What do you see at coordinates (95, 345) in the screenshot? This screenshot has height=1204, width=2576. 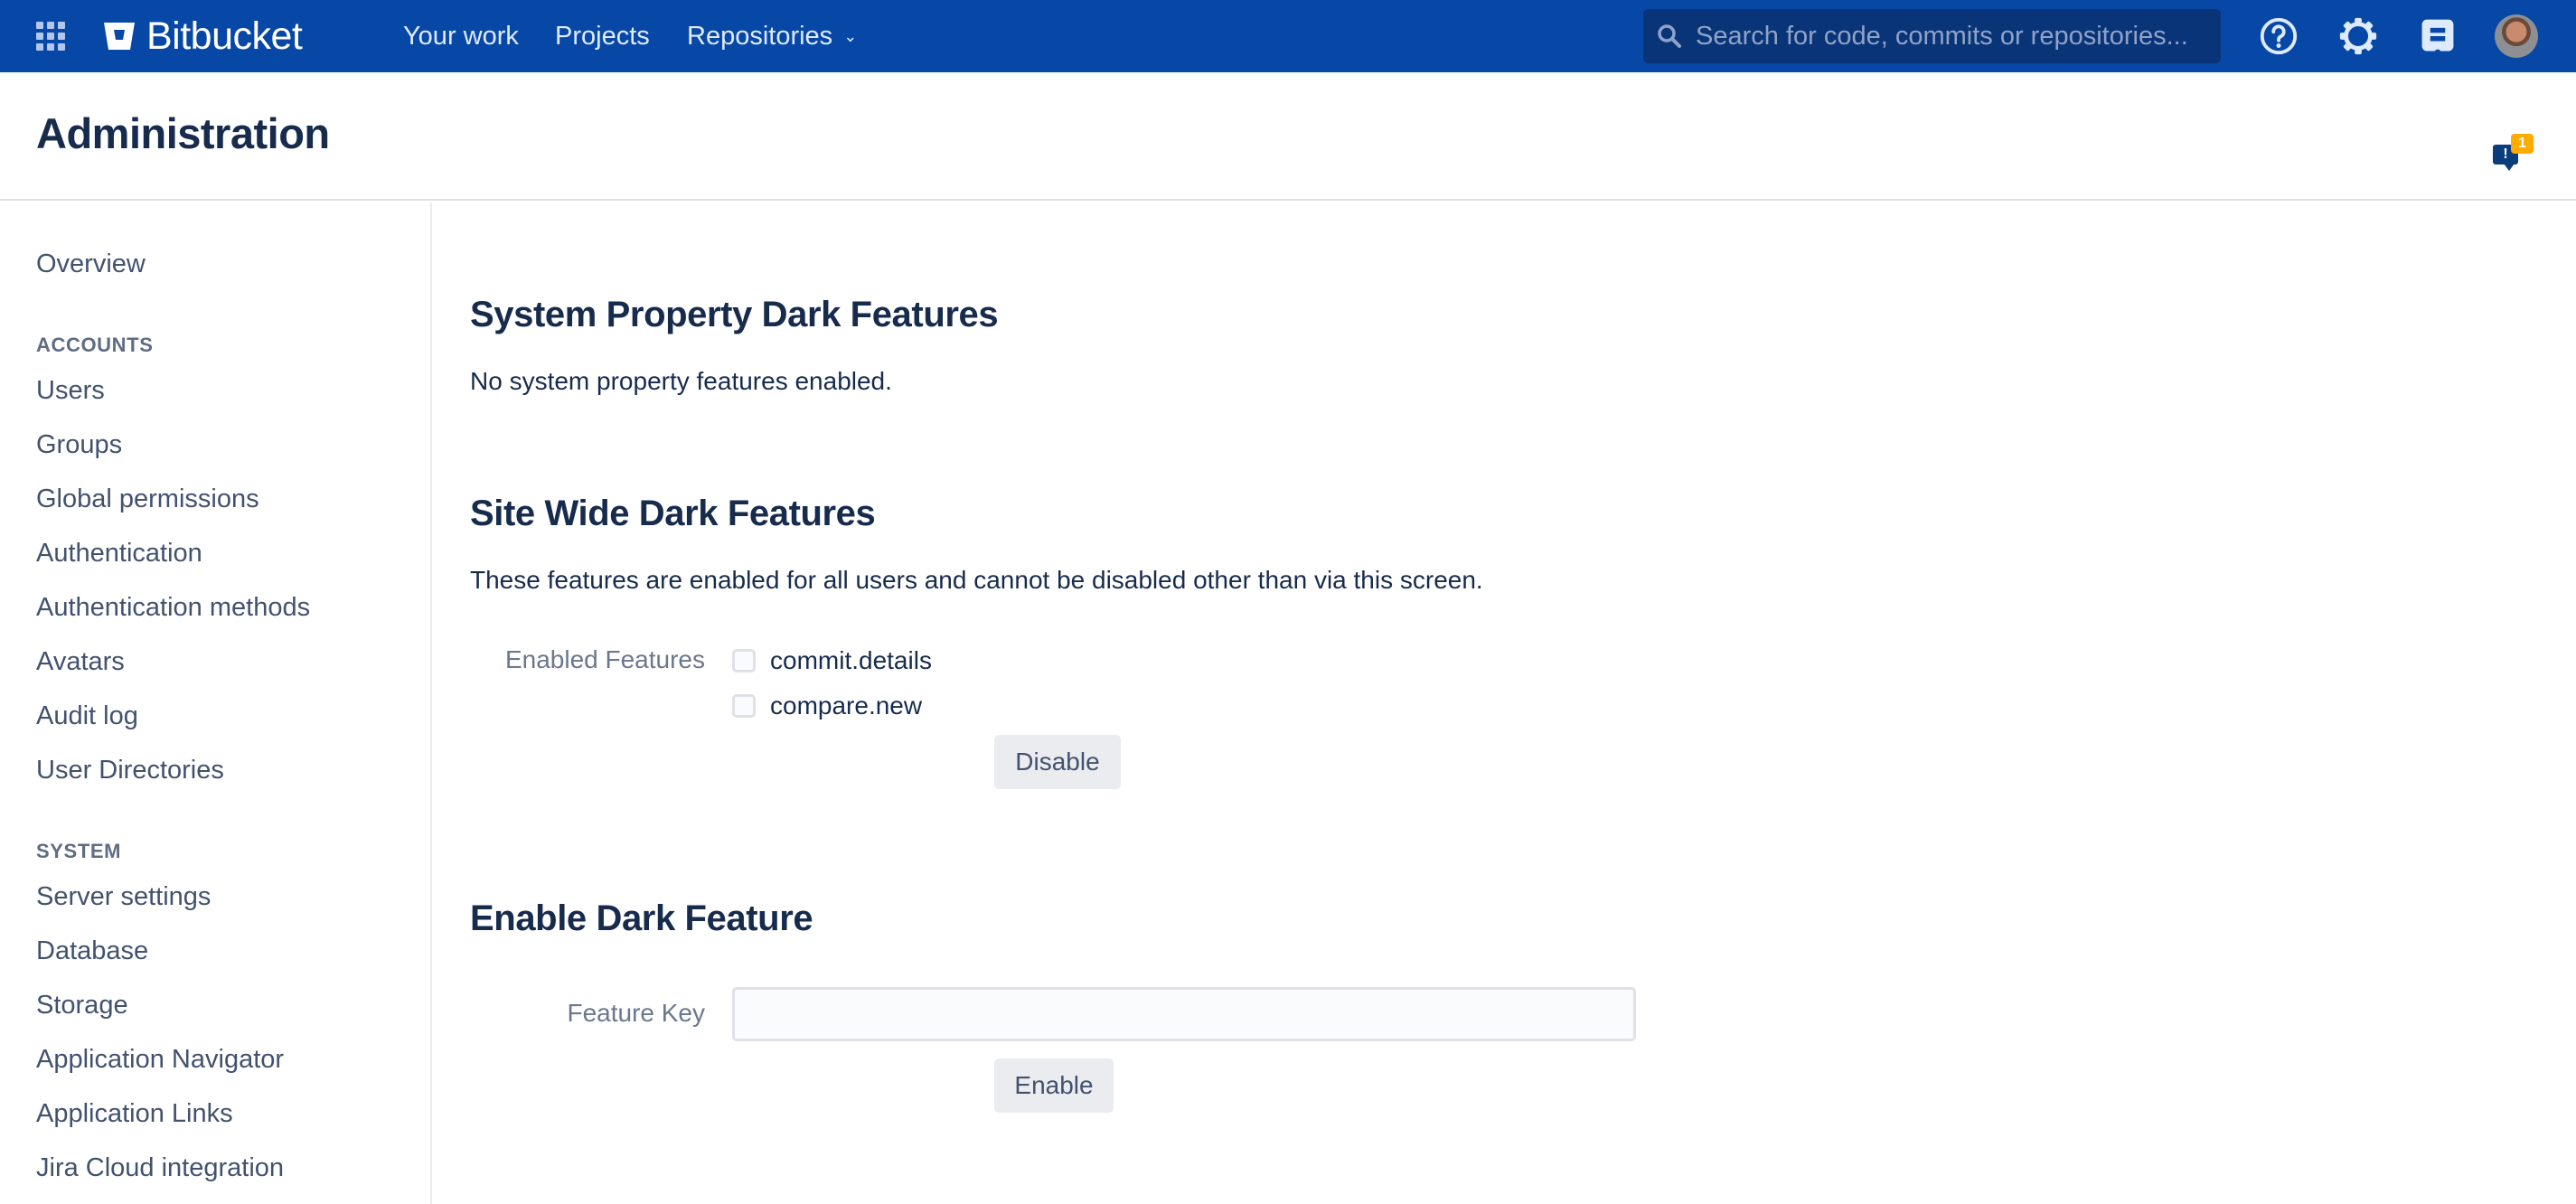 I see `sidebar-heading-accounts: ACCOUNTS` at bounding box center [95, 345].